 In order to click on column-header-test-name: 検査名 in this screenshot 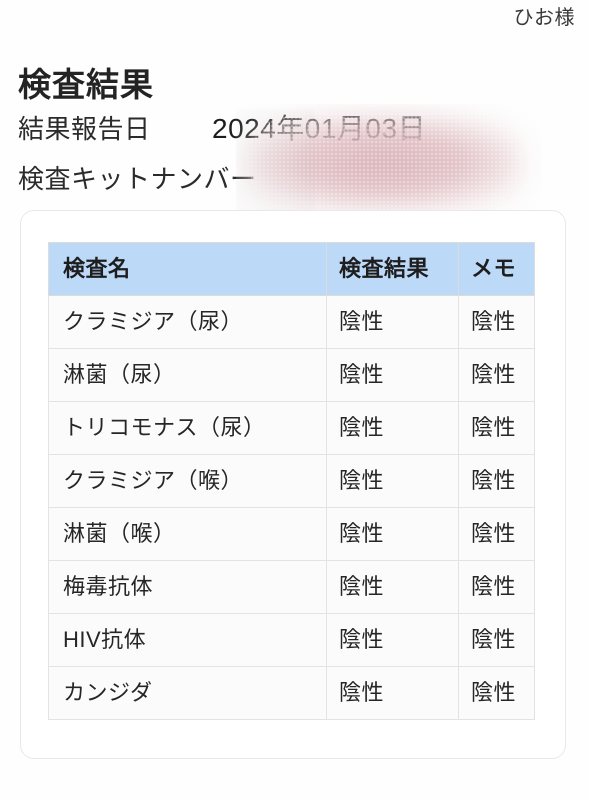, I will do `click(187, 269)`.